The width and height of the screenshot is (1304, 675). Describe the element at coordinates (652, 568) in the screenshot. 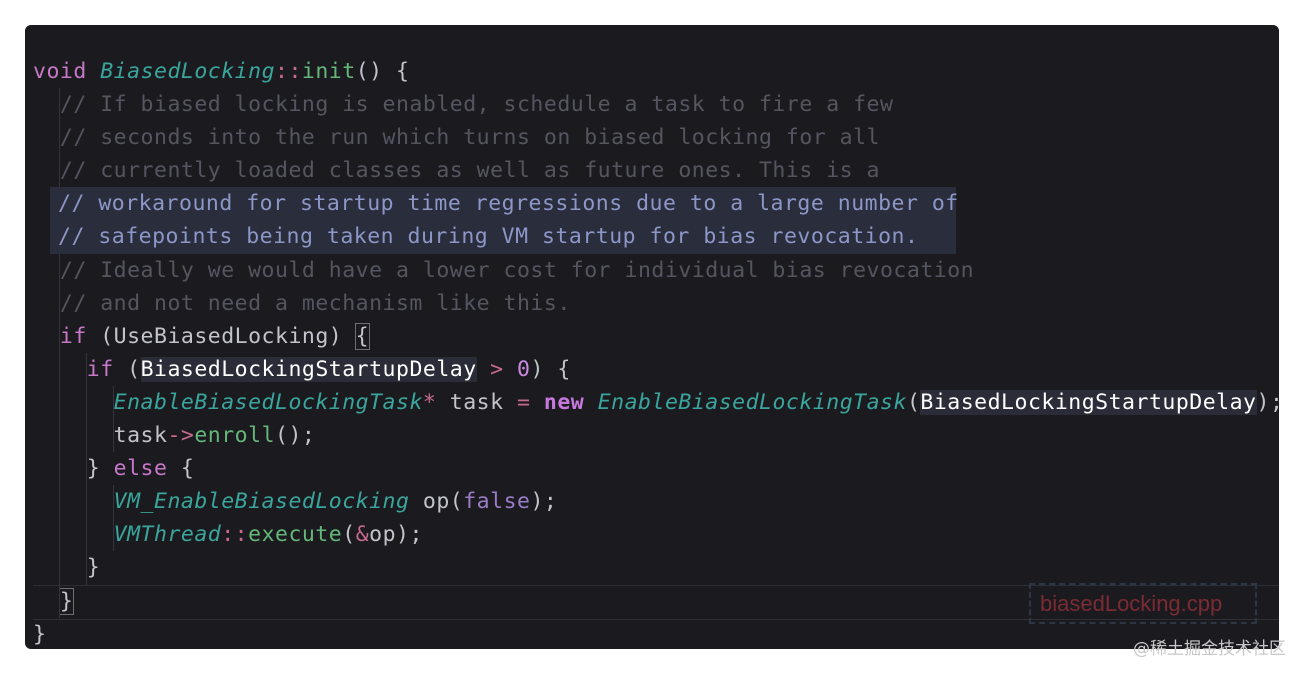

I see `code-line-16: }` at that location.